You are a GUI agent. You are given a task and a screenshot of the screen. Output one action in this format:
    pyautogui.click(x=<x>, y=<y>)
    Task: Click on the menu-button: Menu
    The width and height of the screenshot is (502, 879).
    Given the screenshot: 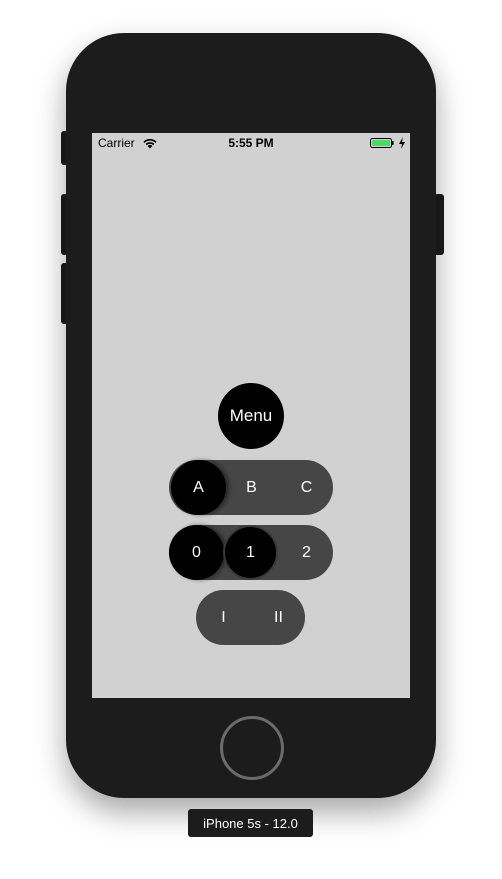 What is the action you would take?
    pyautogui.click(x=251, y=416)
    